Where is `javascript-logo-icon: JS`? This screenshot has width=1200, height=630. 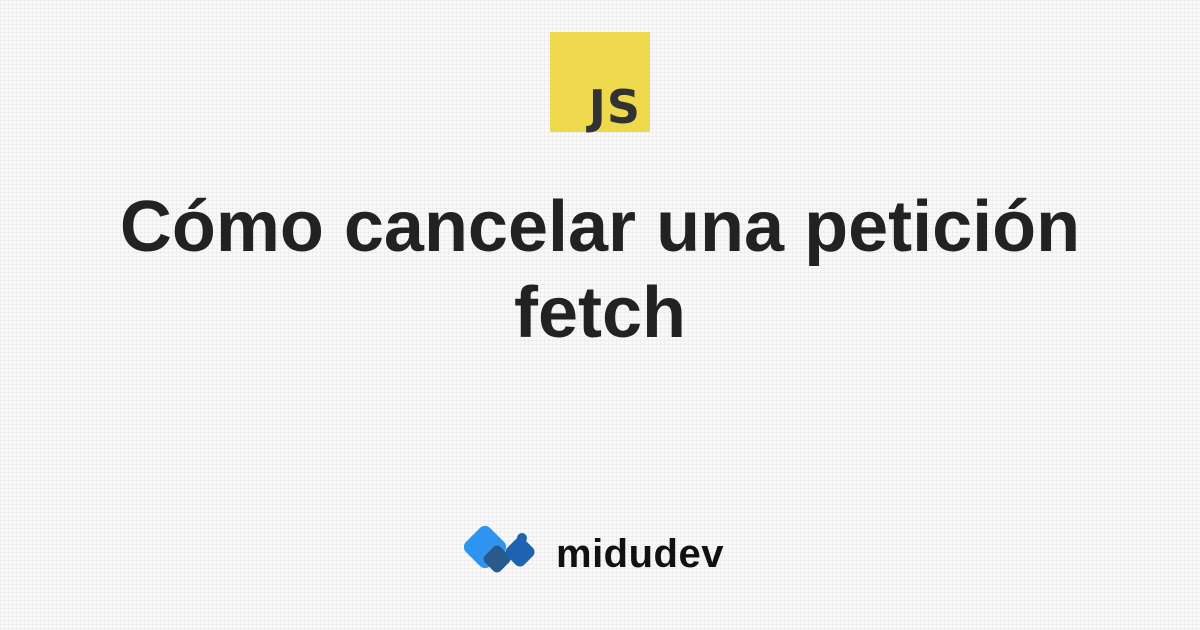 javascript-logo-icon: JS is located at coordinates (600, 82).